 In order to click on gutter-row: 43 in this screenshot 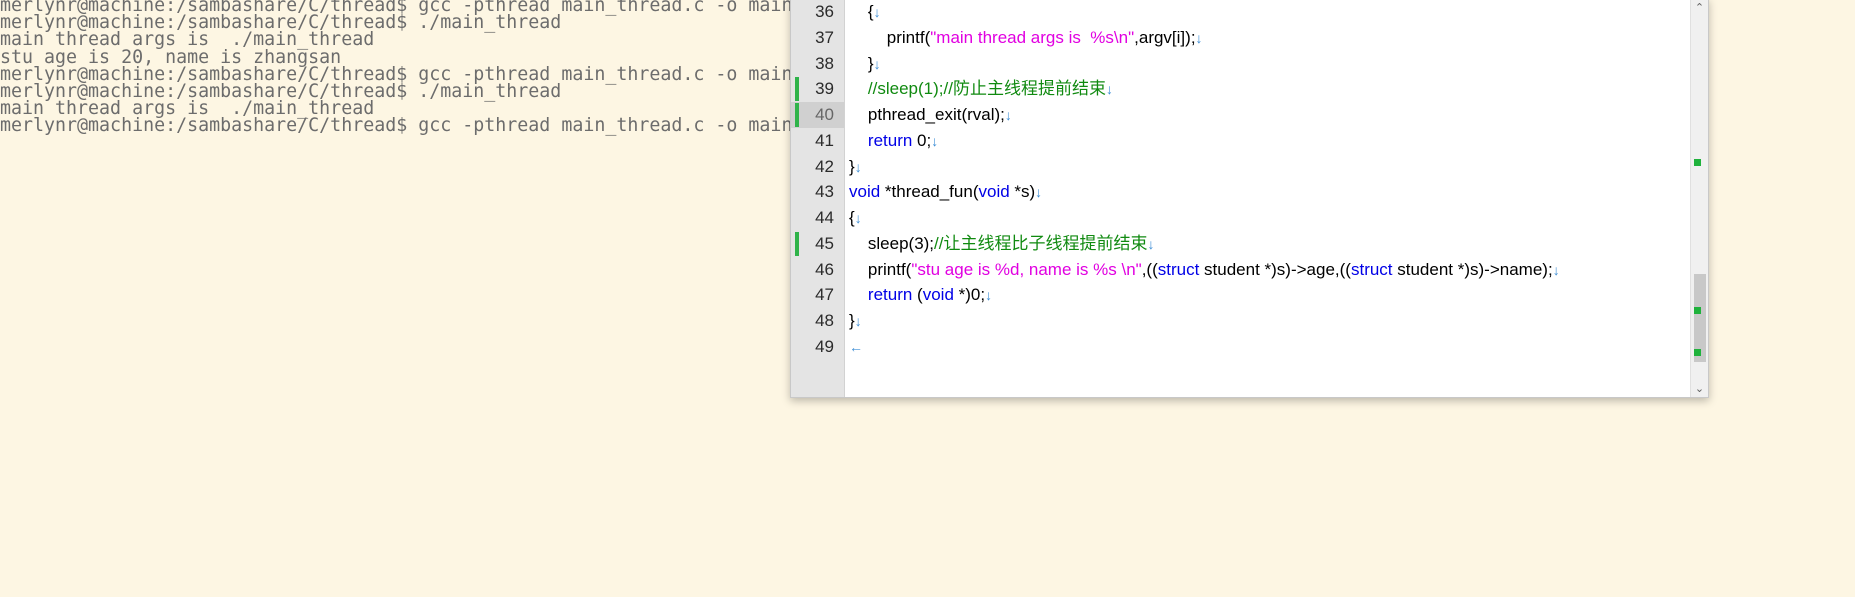, I will do `click(817, 192)`.